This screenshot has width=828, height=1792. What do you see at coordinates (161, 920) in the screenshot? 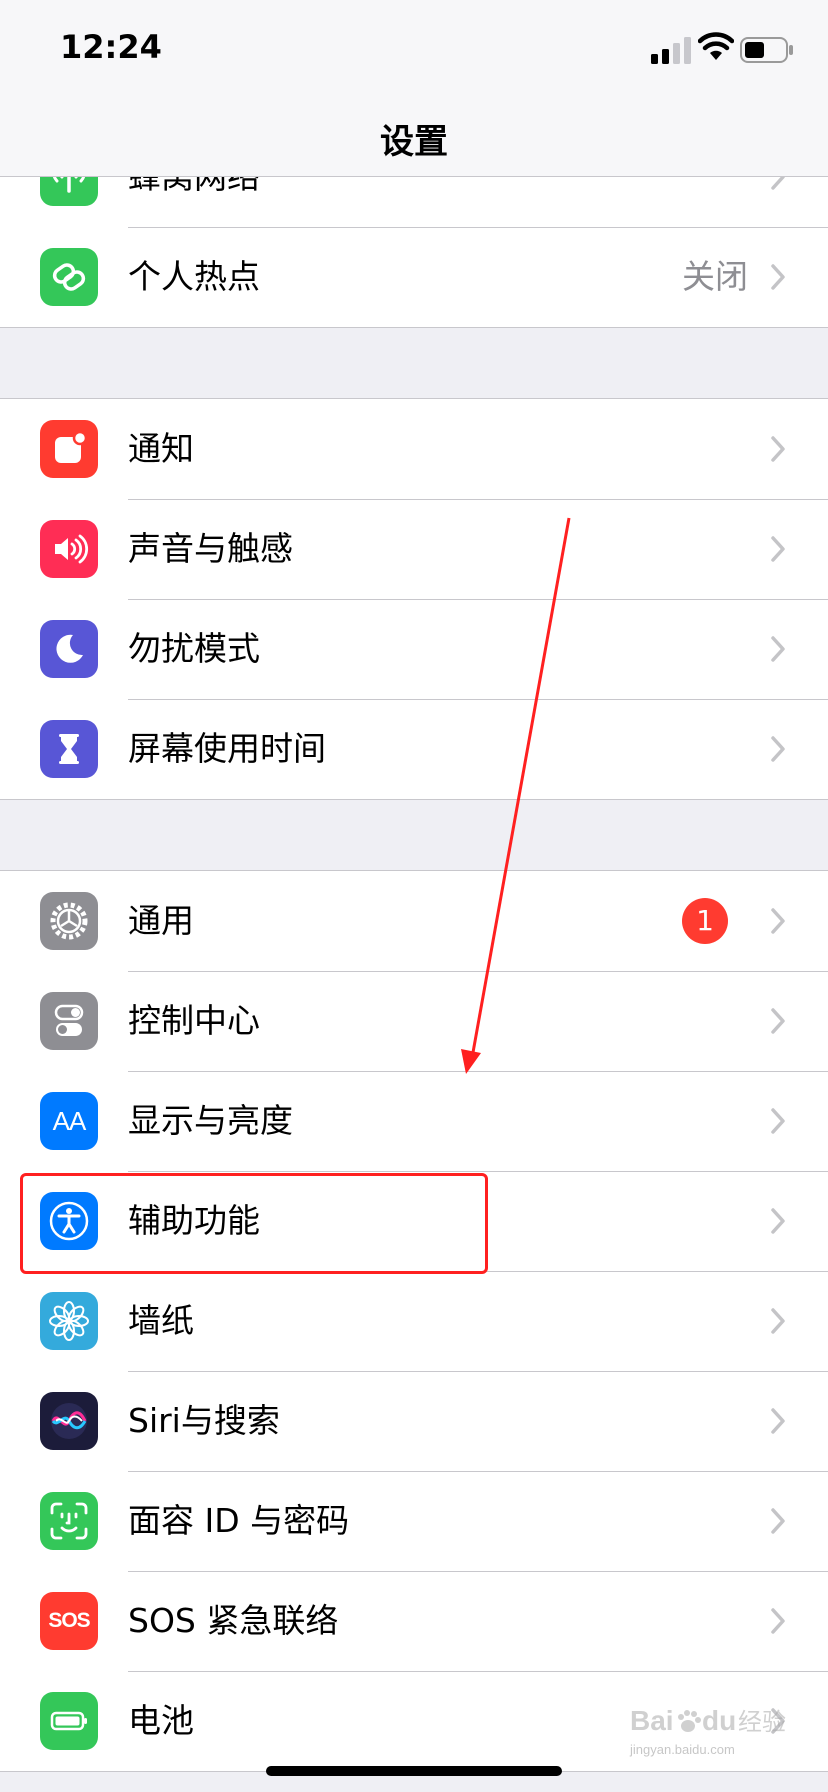
I see `settings-row-label: 通用` at bounding box center [161, 920].